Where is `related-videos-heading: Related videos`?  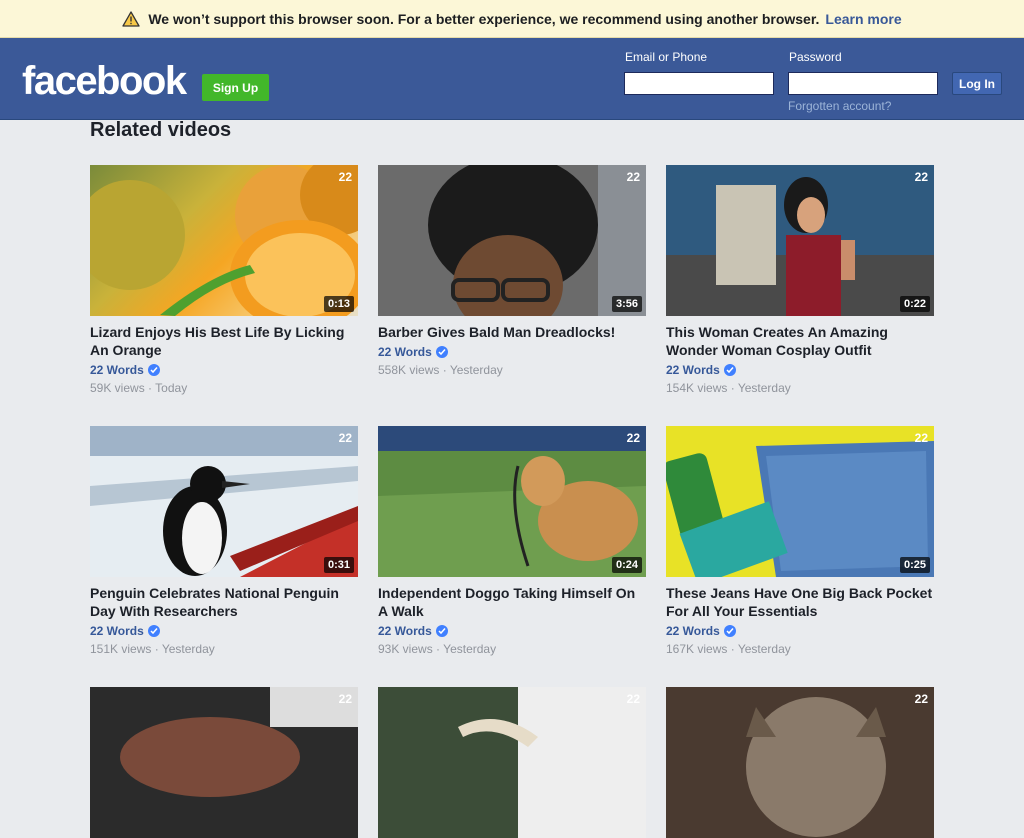 related-videos-heading: Related videos is located at coordinates (161, 130).